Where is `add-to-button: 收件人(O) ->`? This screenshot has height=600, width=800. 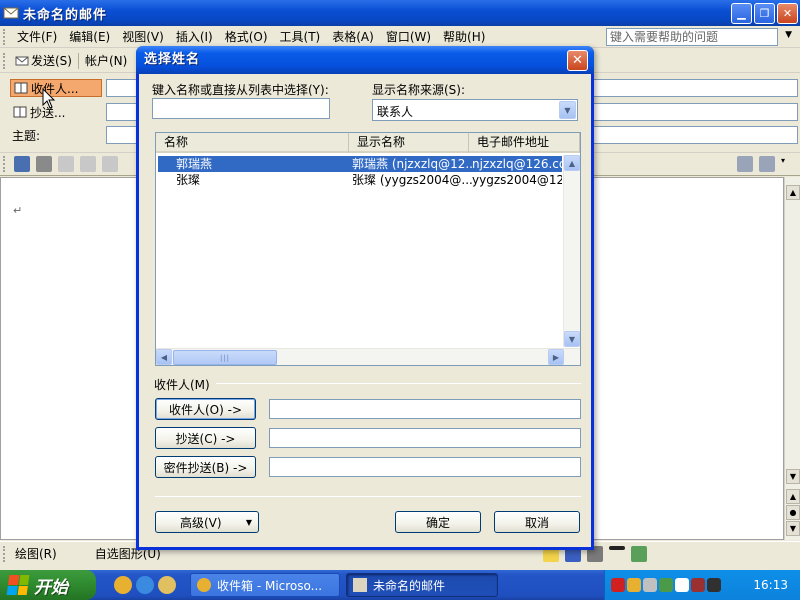 add-to-button: 收件人(O) -> is located at coordinates (205, 409).